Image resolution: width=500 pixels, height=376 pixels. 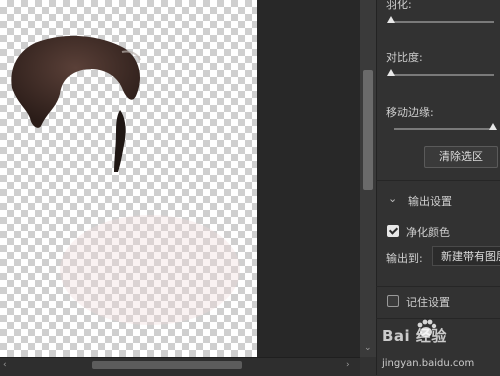 What do you see at coordinates (404, 57) in the screenshot?
I see `contrast-label: 对比度:` at bounding box center [404, 57].